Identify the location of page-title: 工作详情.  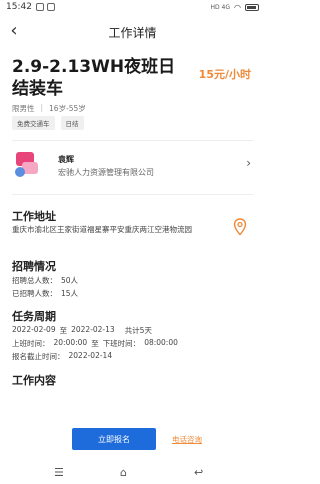
(132, 33).